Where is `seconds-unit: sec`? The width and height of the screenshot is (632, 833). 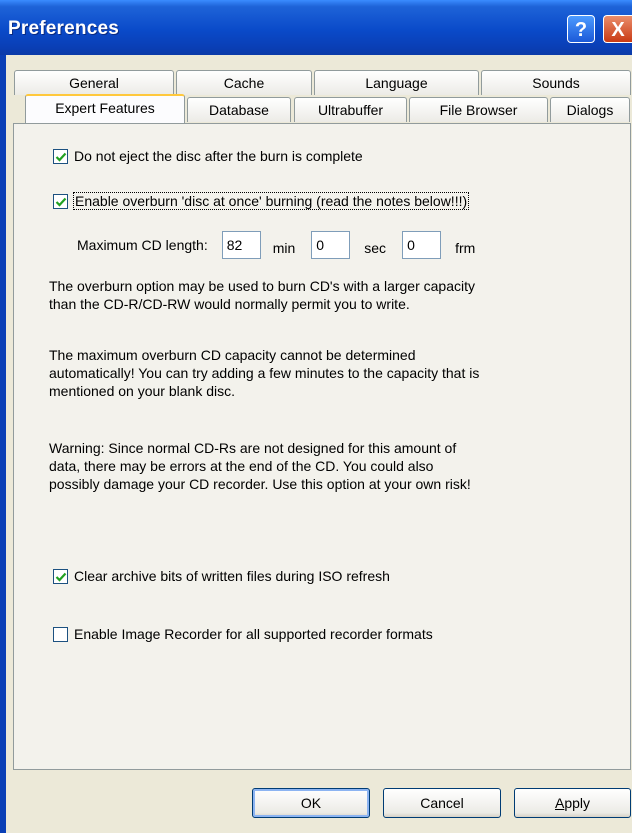
seconds-unit: sec is located at coordinates (375, 248).